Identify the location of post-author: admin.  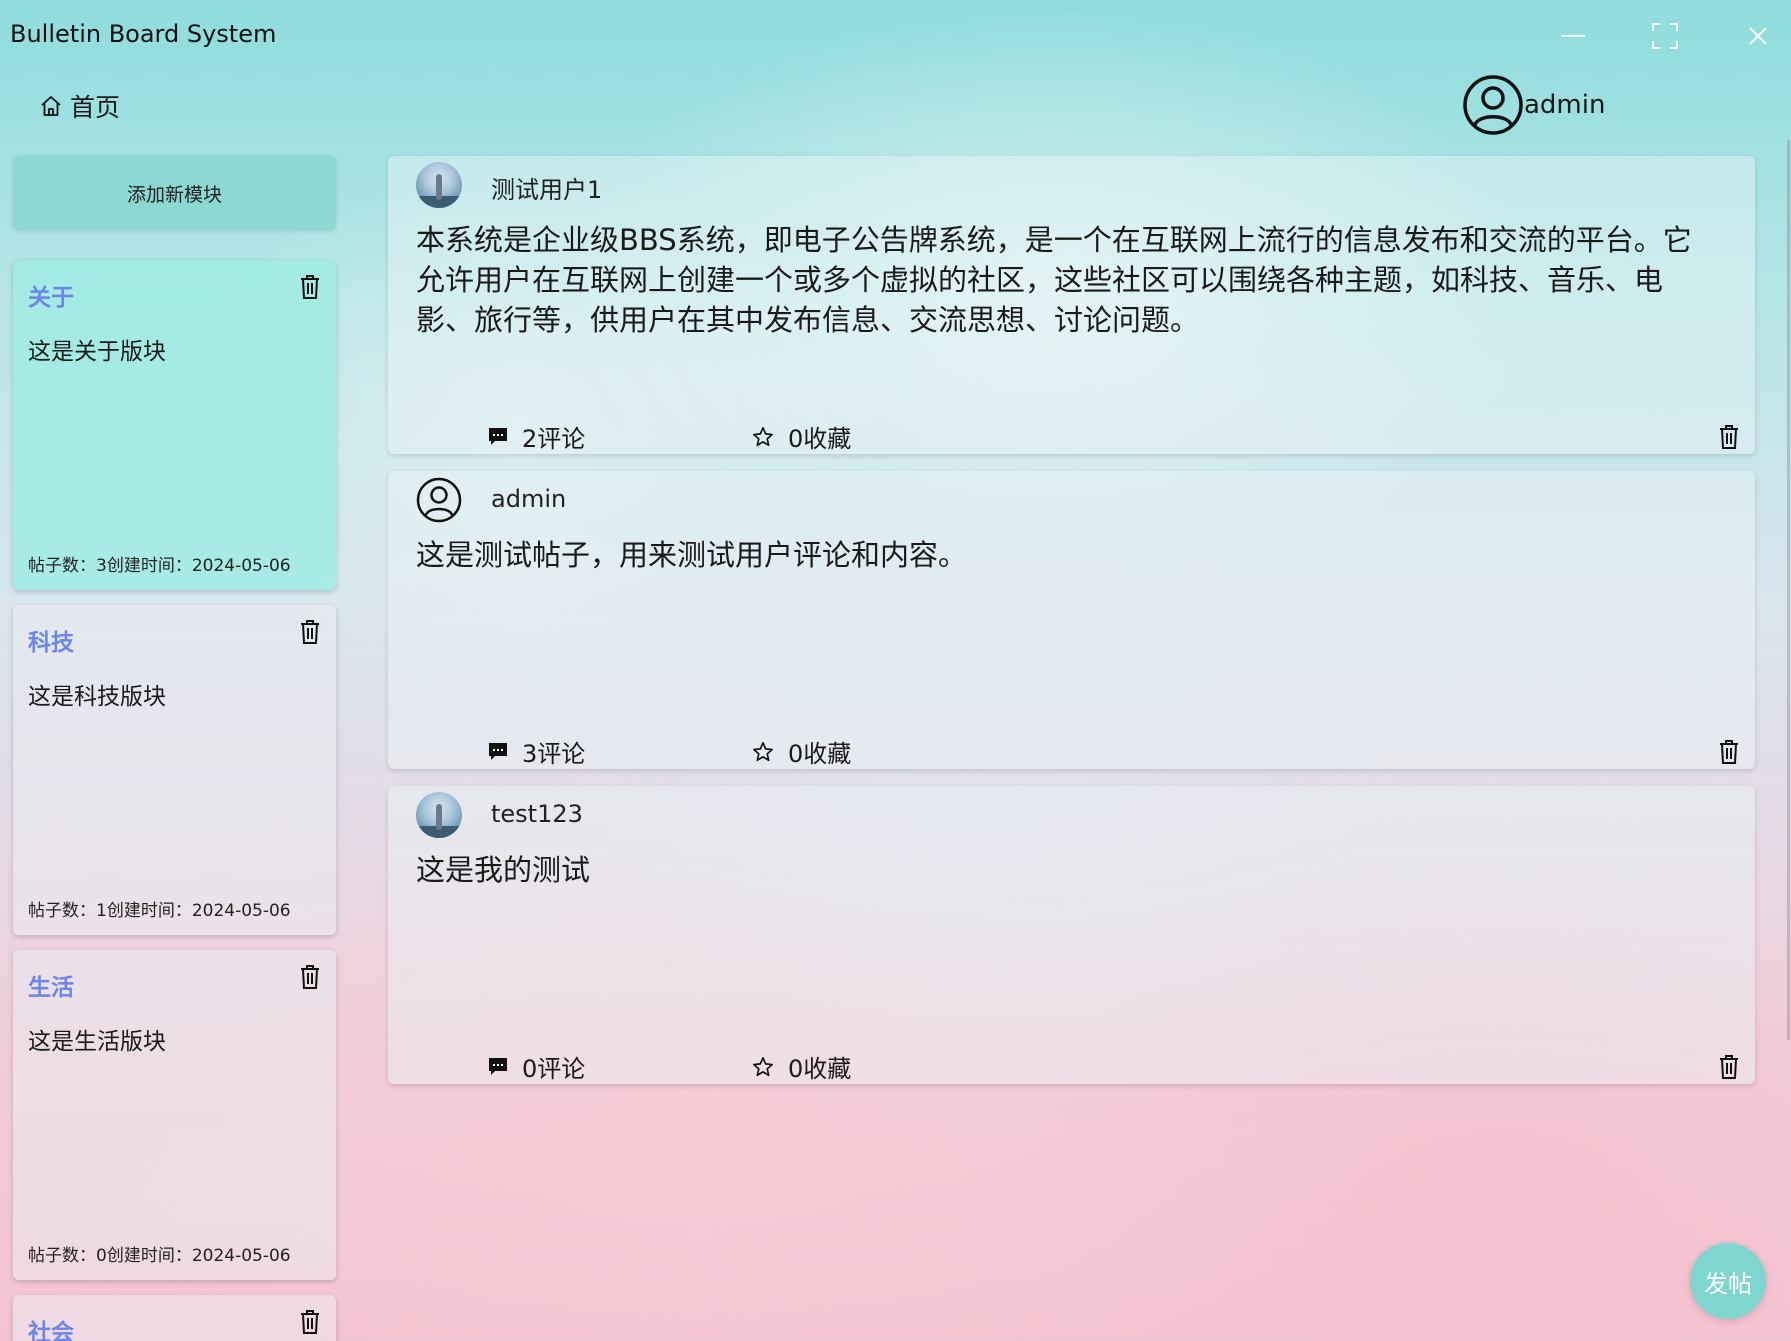
(528, 499).